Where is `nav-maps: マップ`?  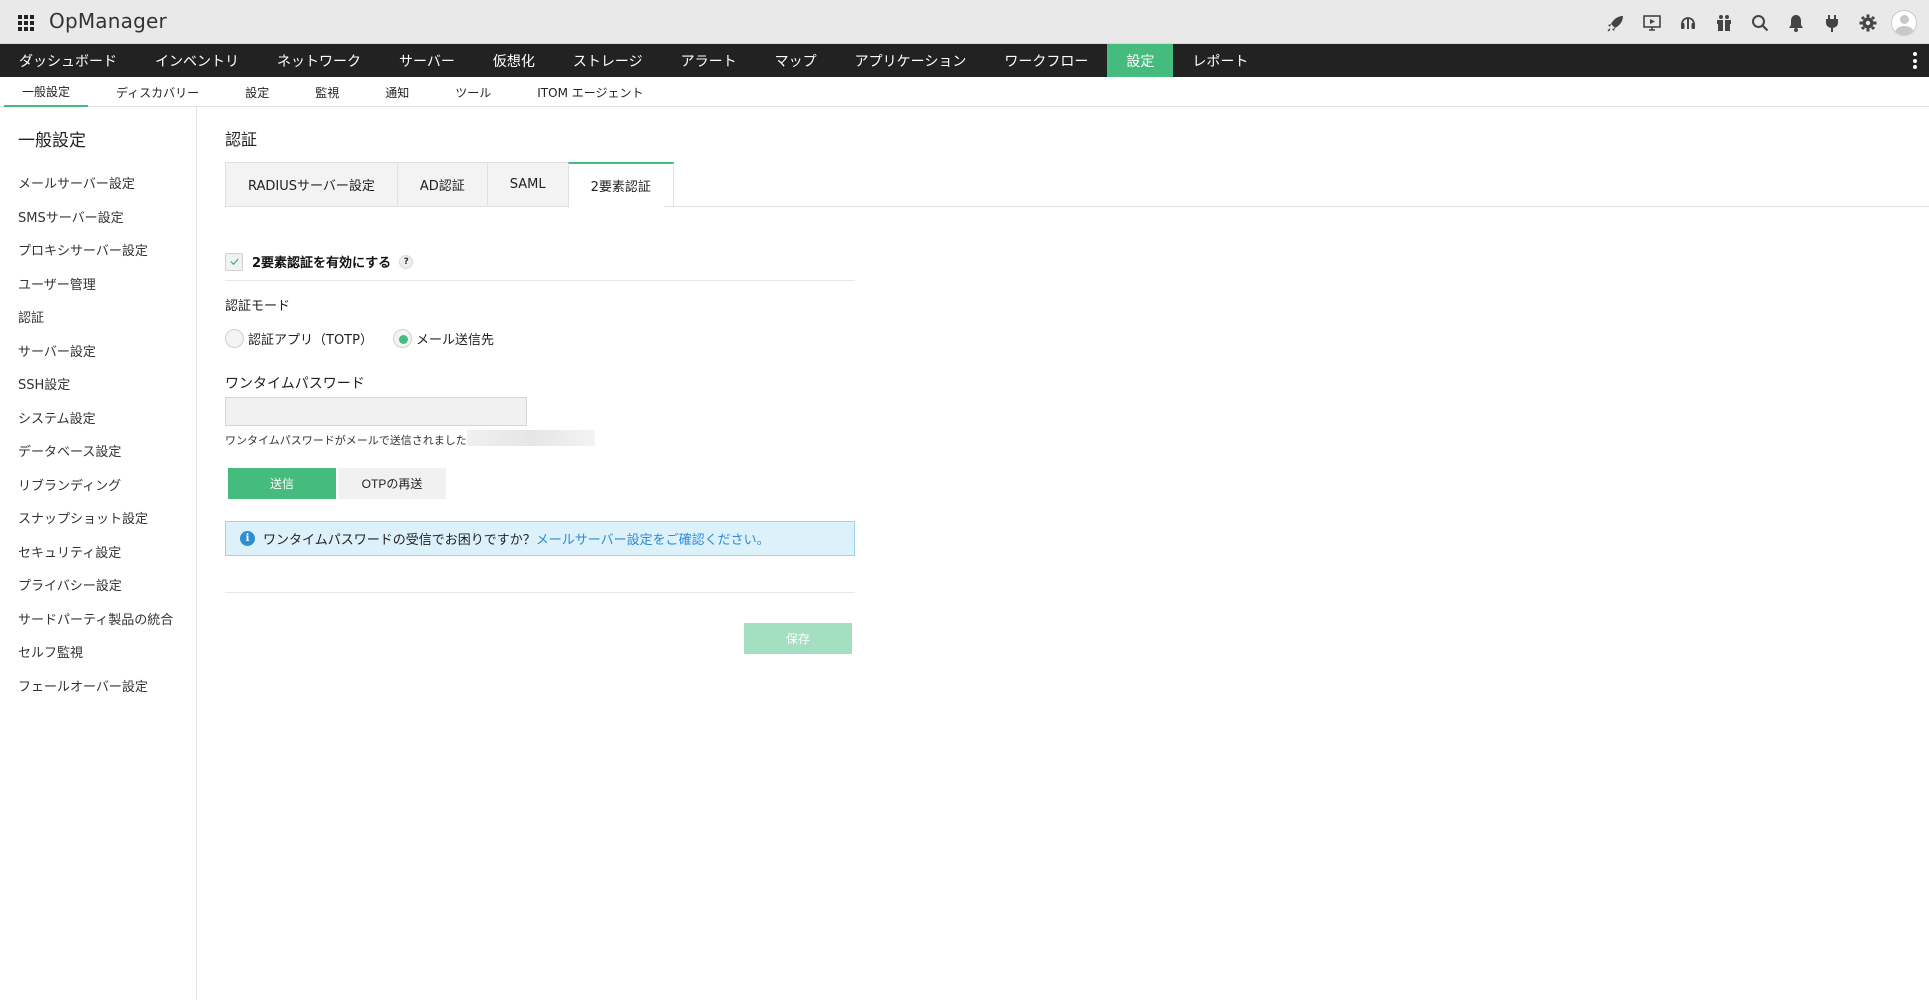
nav-maps: マップ is located at coordinates (796, 60).